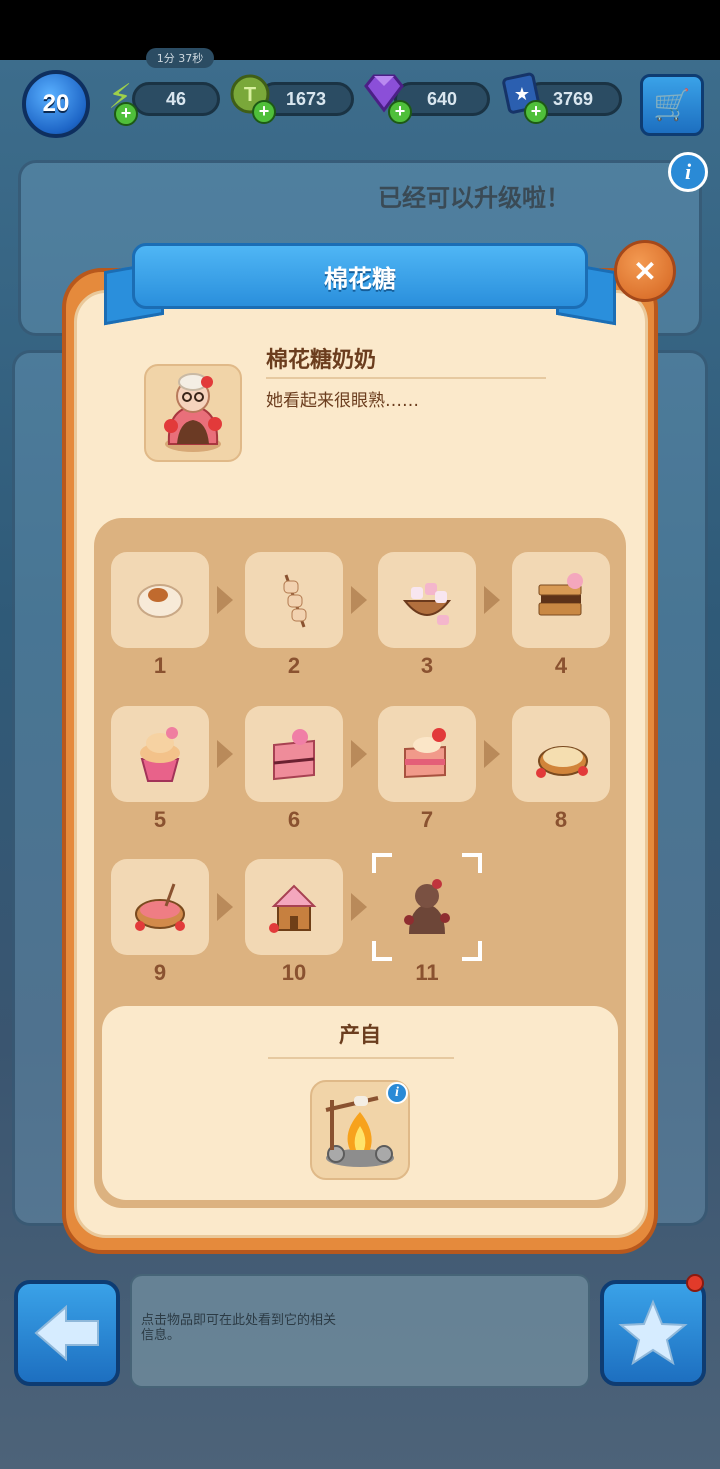 The image size is (720, 1469). I want to click on energy-counter: 46, so click(176, 99).